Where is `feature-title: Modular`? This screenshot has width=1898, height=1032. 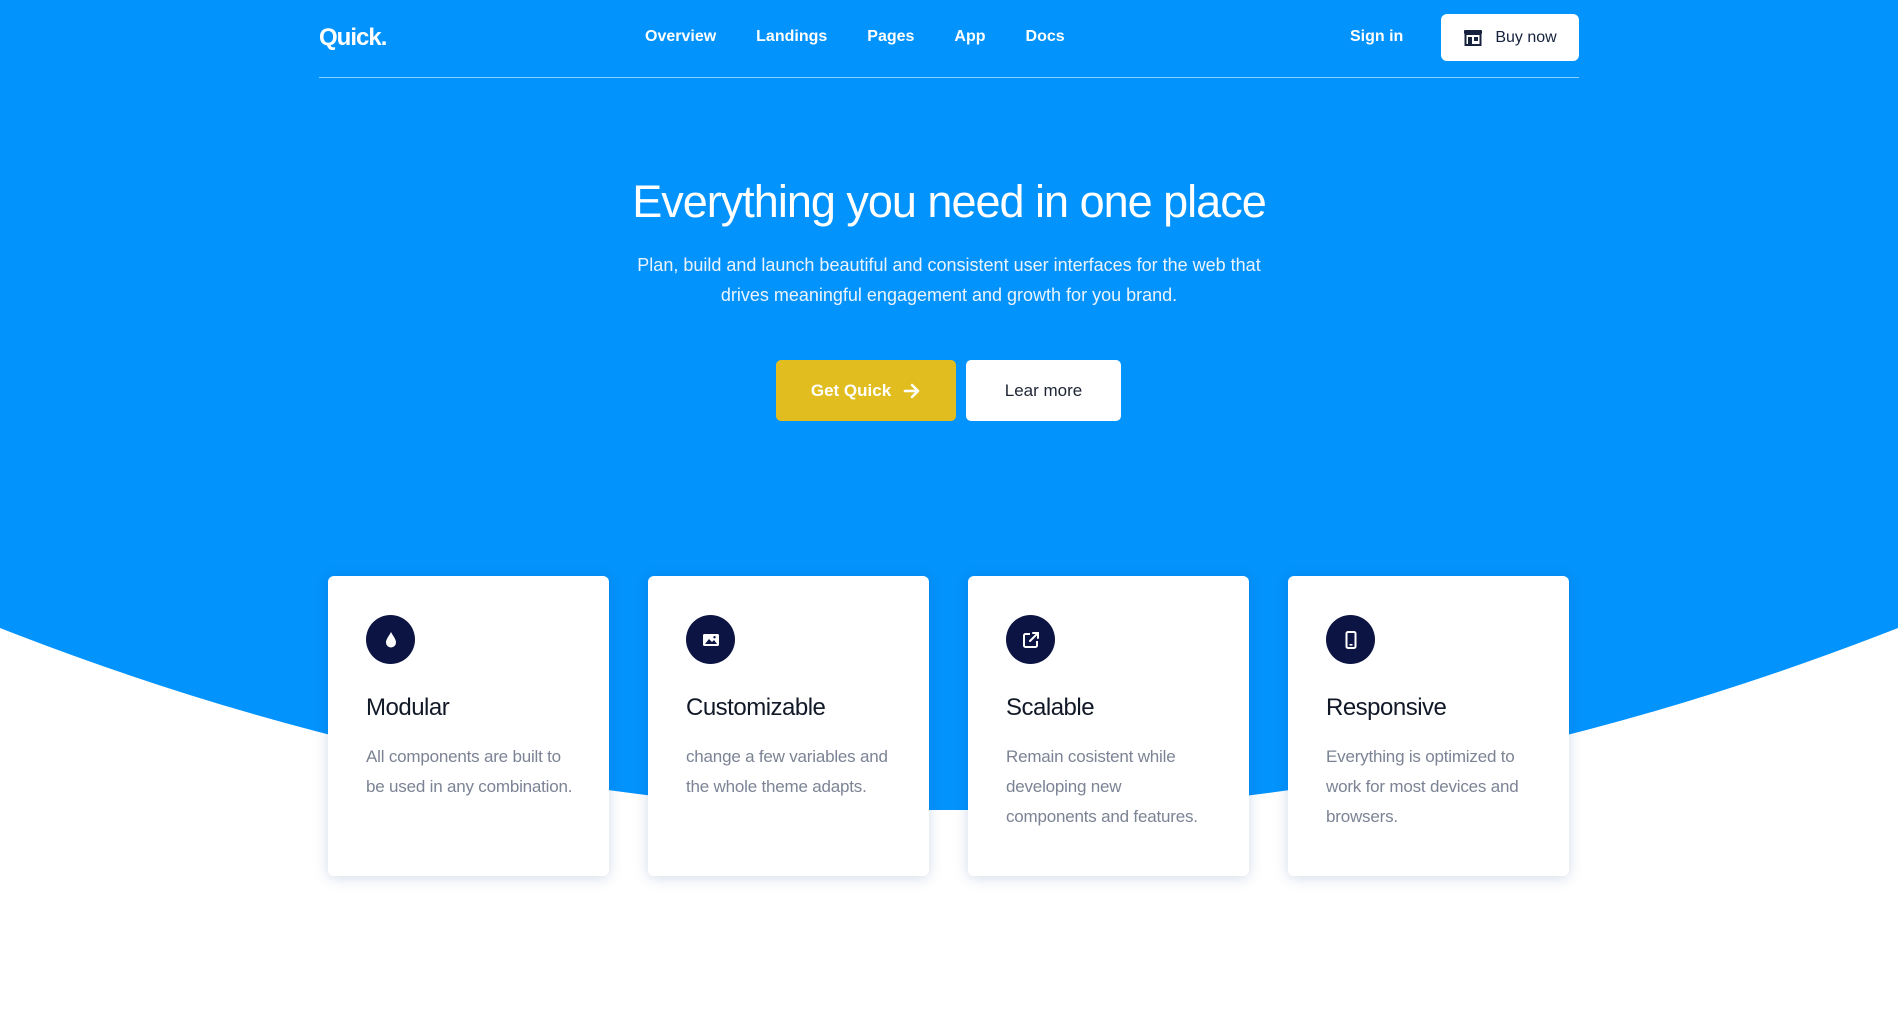 feature-title: Modular is located at coordinates (408, 707).